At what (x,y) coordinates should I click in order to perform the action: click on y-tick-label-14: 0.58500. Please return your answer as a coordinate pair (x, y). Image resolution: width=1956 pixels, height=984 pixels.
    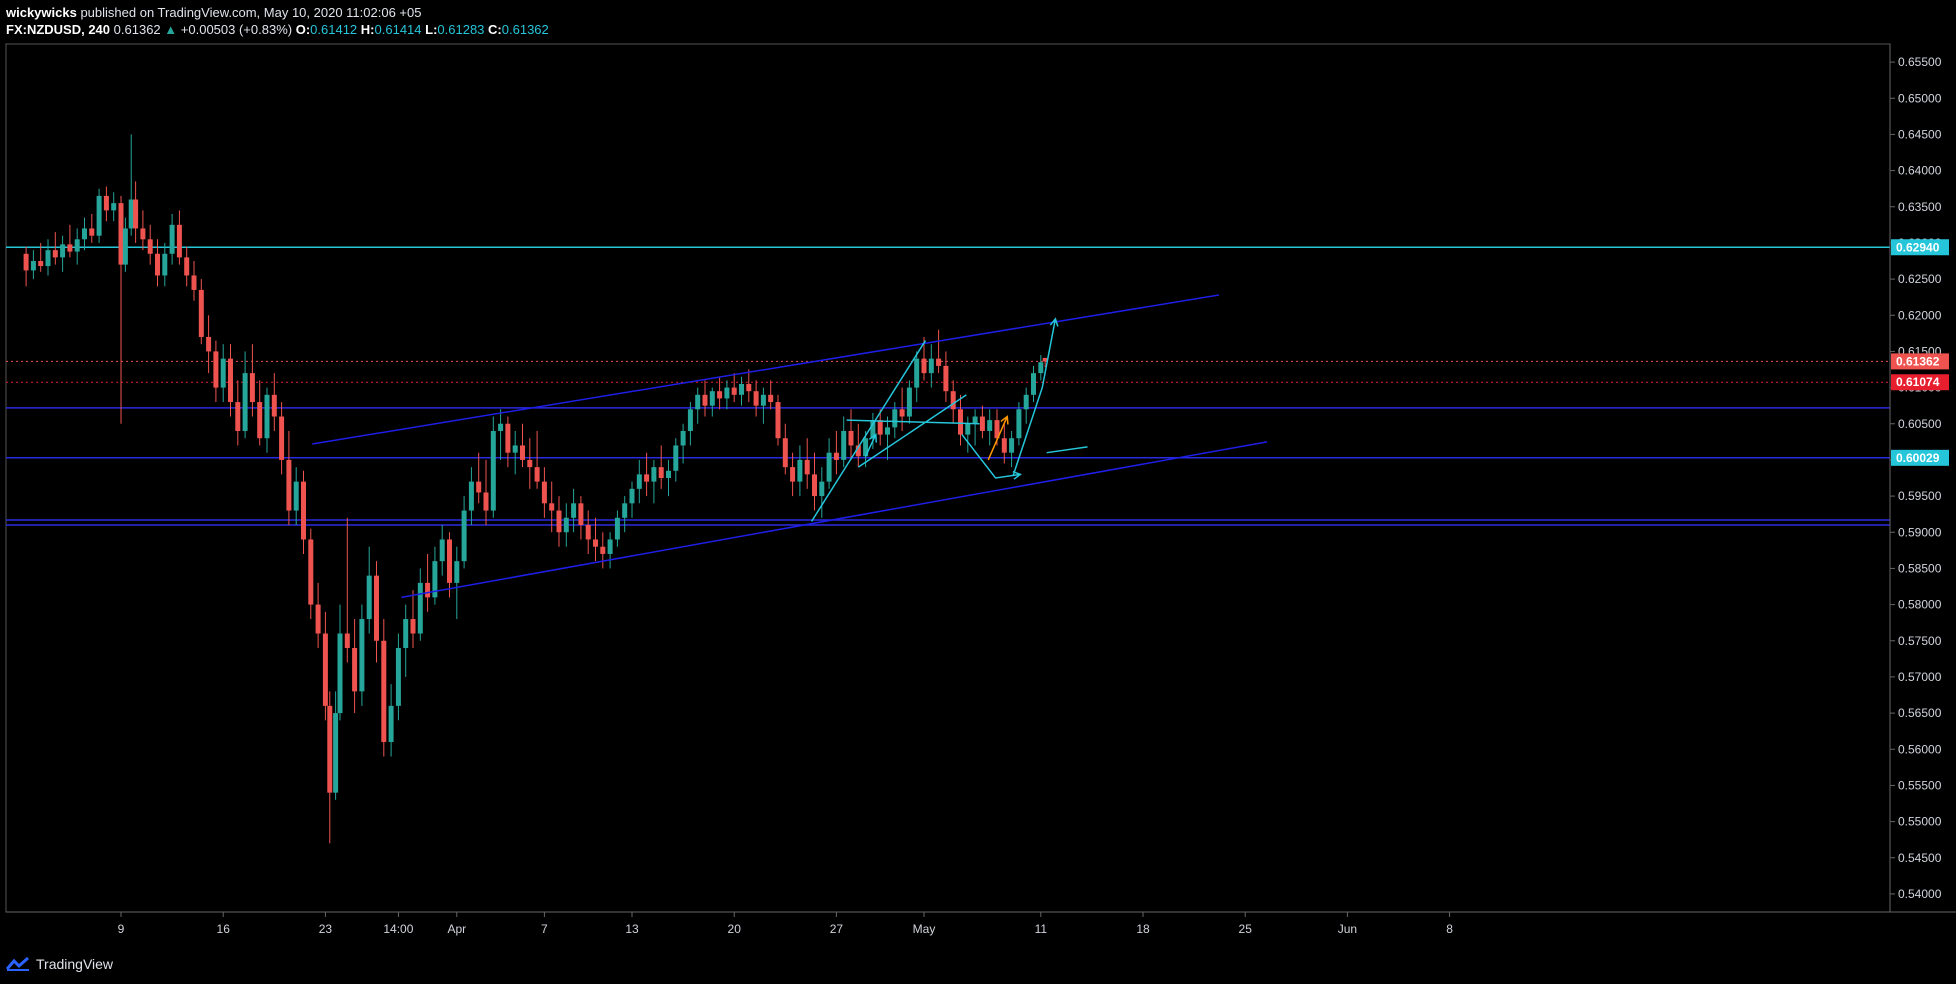
    Looking at the image, I should click on (1920, 568).